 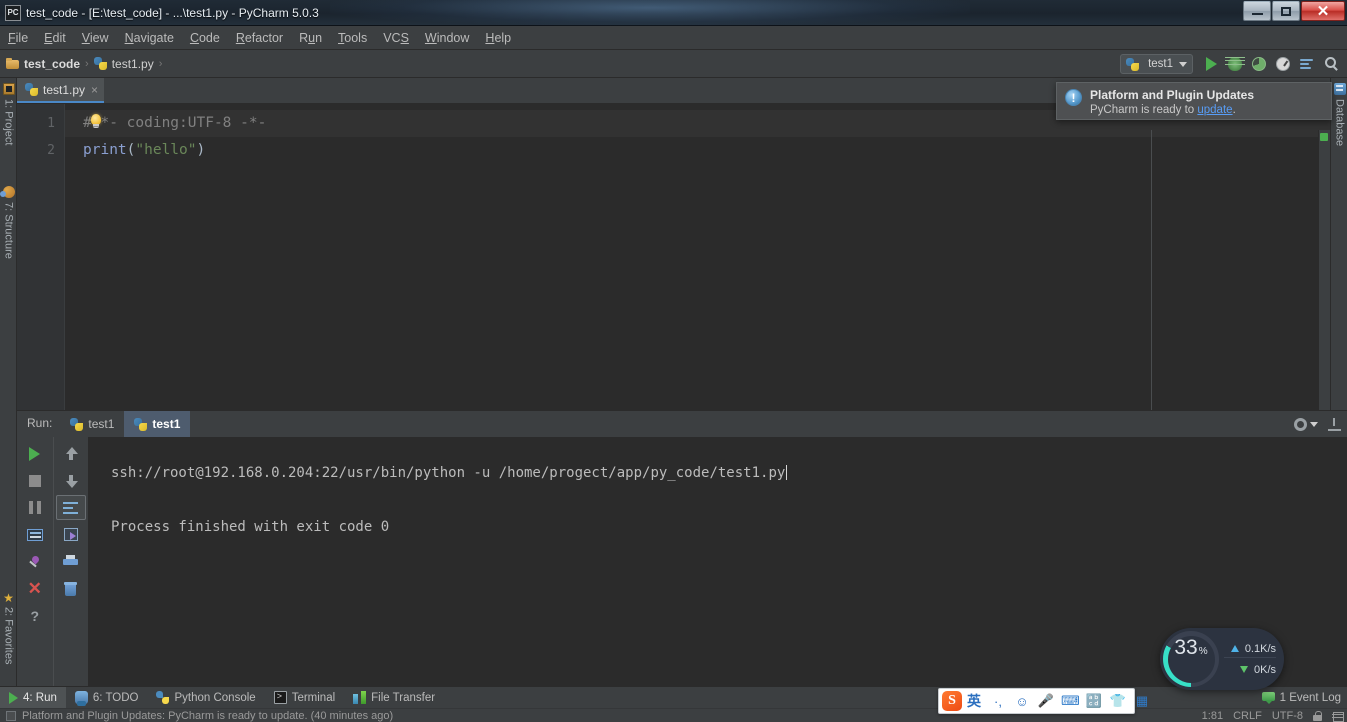 I want to click on caret-position: 1:81, so click(x=1212, y=716).